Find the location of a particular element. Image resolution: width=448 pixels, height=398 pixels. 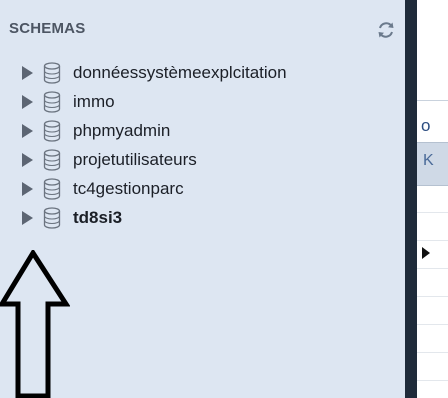

schemas-title: SCHEMAS is located at coordinates (47, 28).